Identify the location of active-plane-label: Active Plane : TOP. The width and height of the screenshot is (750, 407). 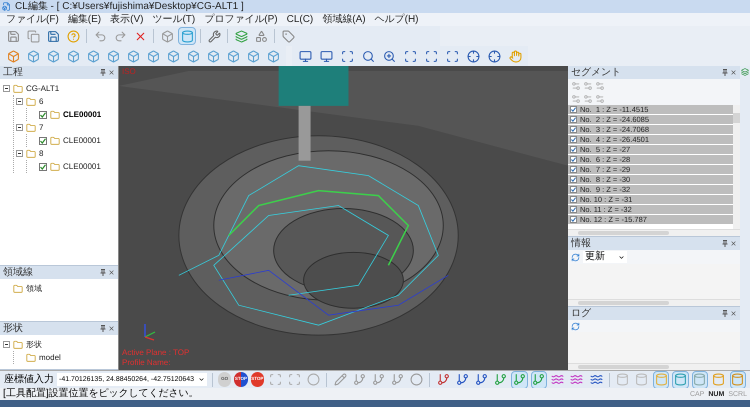
(156, 353).